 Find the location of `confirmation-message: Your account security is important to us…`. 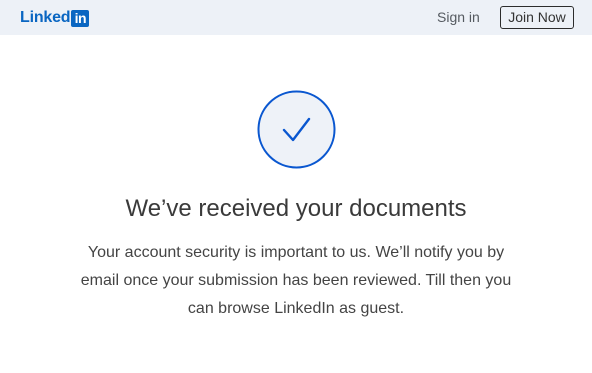

confirmation-message: Your account security is important to us… is located at coordinates (296, 280).